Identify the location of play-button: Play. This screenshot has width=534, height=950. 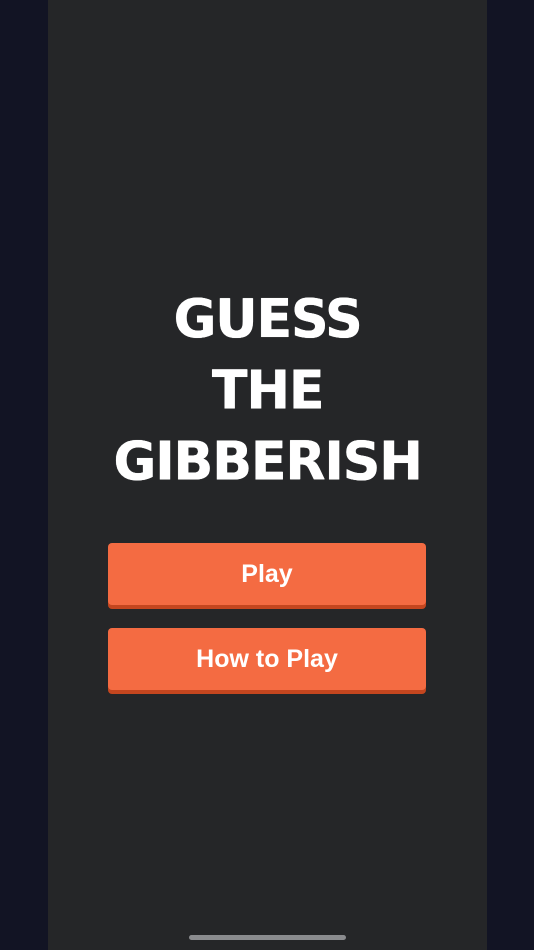
(267, 574).